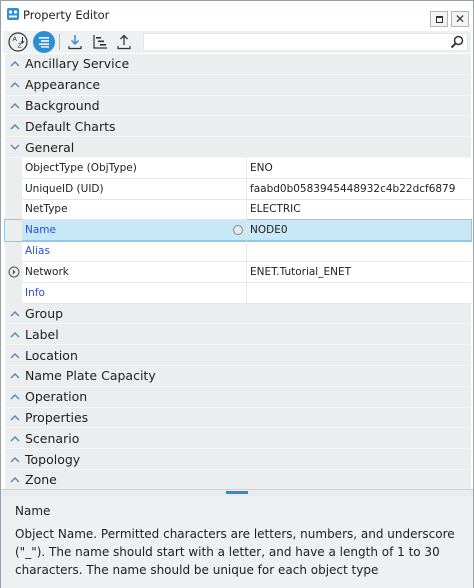 This screenshot has height=588, width=474. What do you see at coordinates (238, 64) in the screenshot?
I see `category-ancillary-service: Ancillary Service` at bounding box center [238, 64].